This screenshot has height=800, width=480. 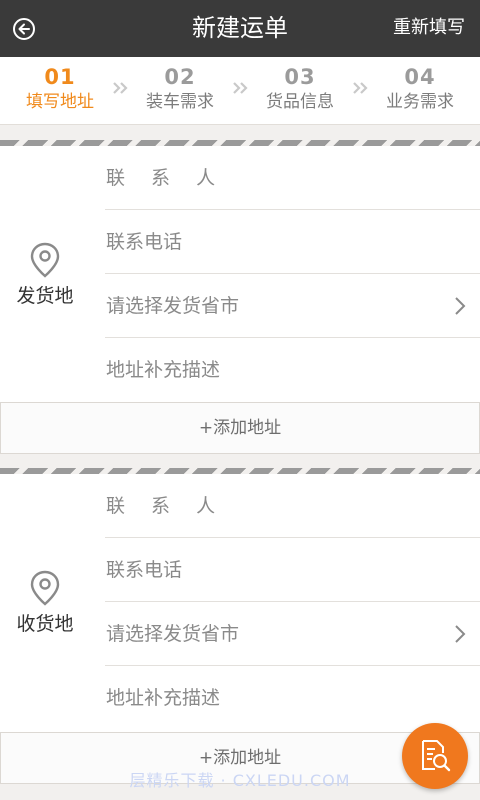 I want to click on receiver-phone-field: 联系电话, so click(x=292, y=570).